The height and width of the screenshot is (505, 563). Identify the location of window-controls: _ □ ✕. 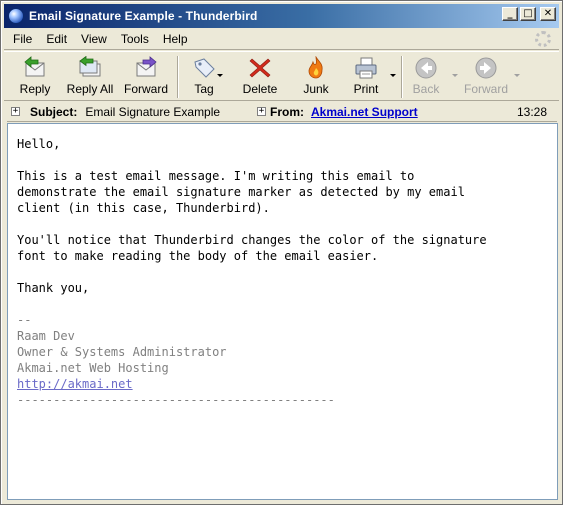
(529, 14).